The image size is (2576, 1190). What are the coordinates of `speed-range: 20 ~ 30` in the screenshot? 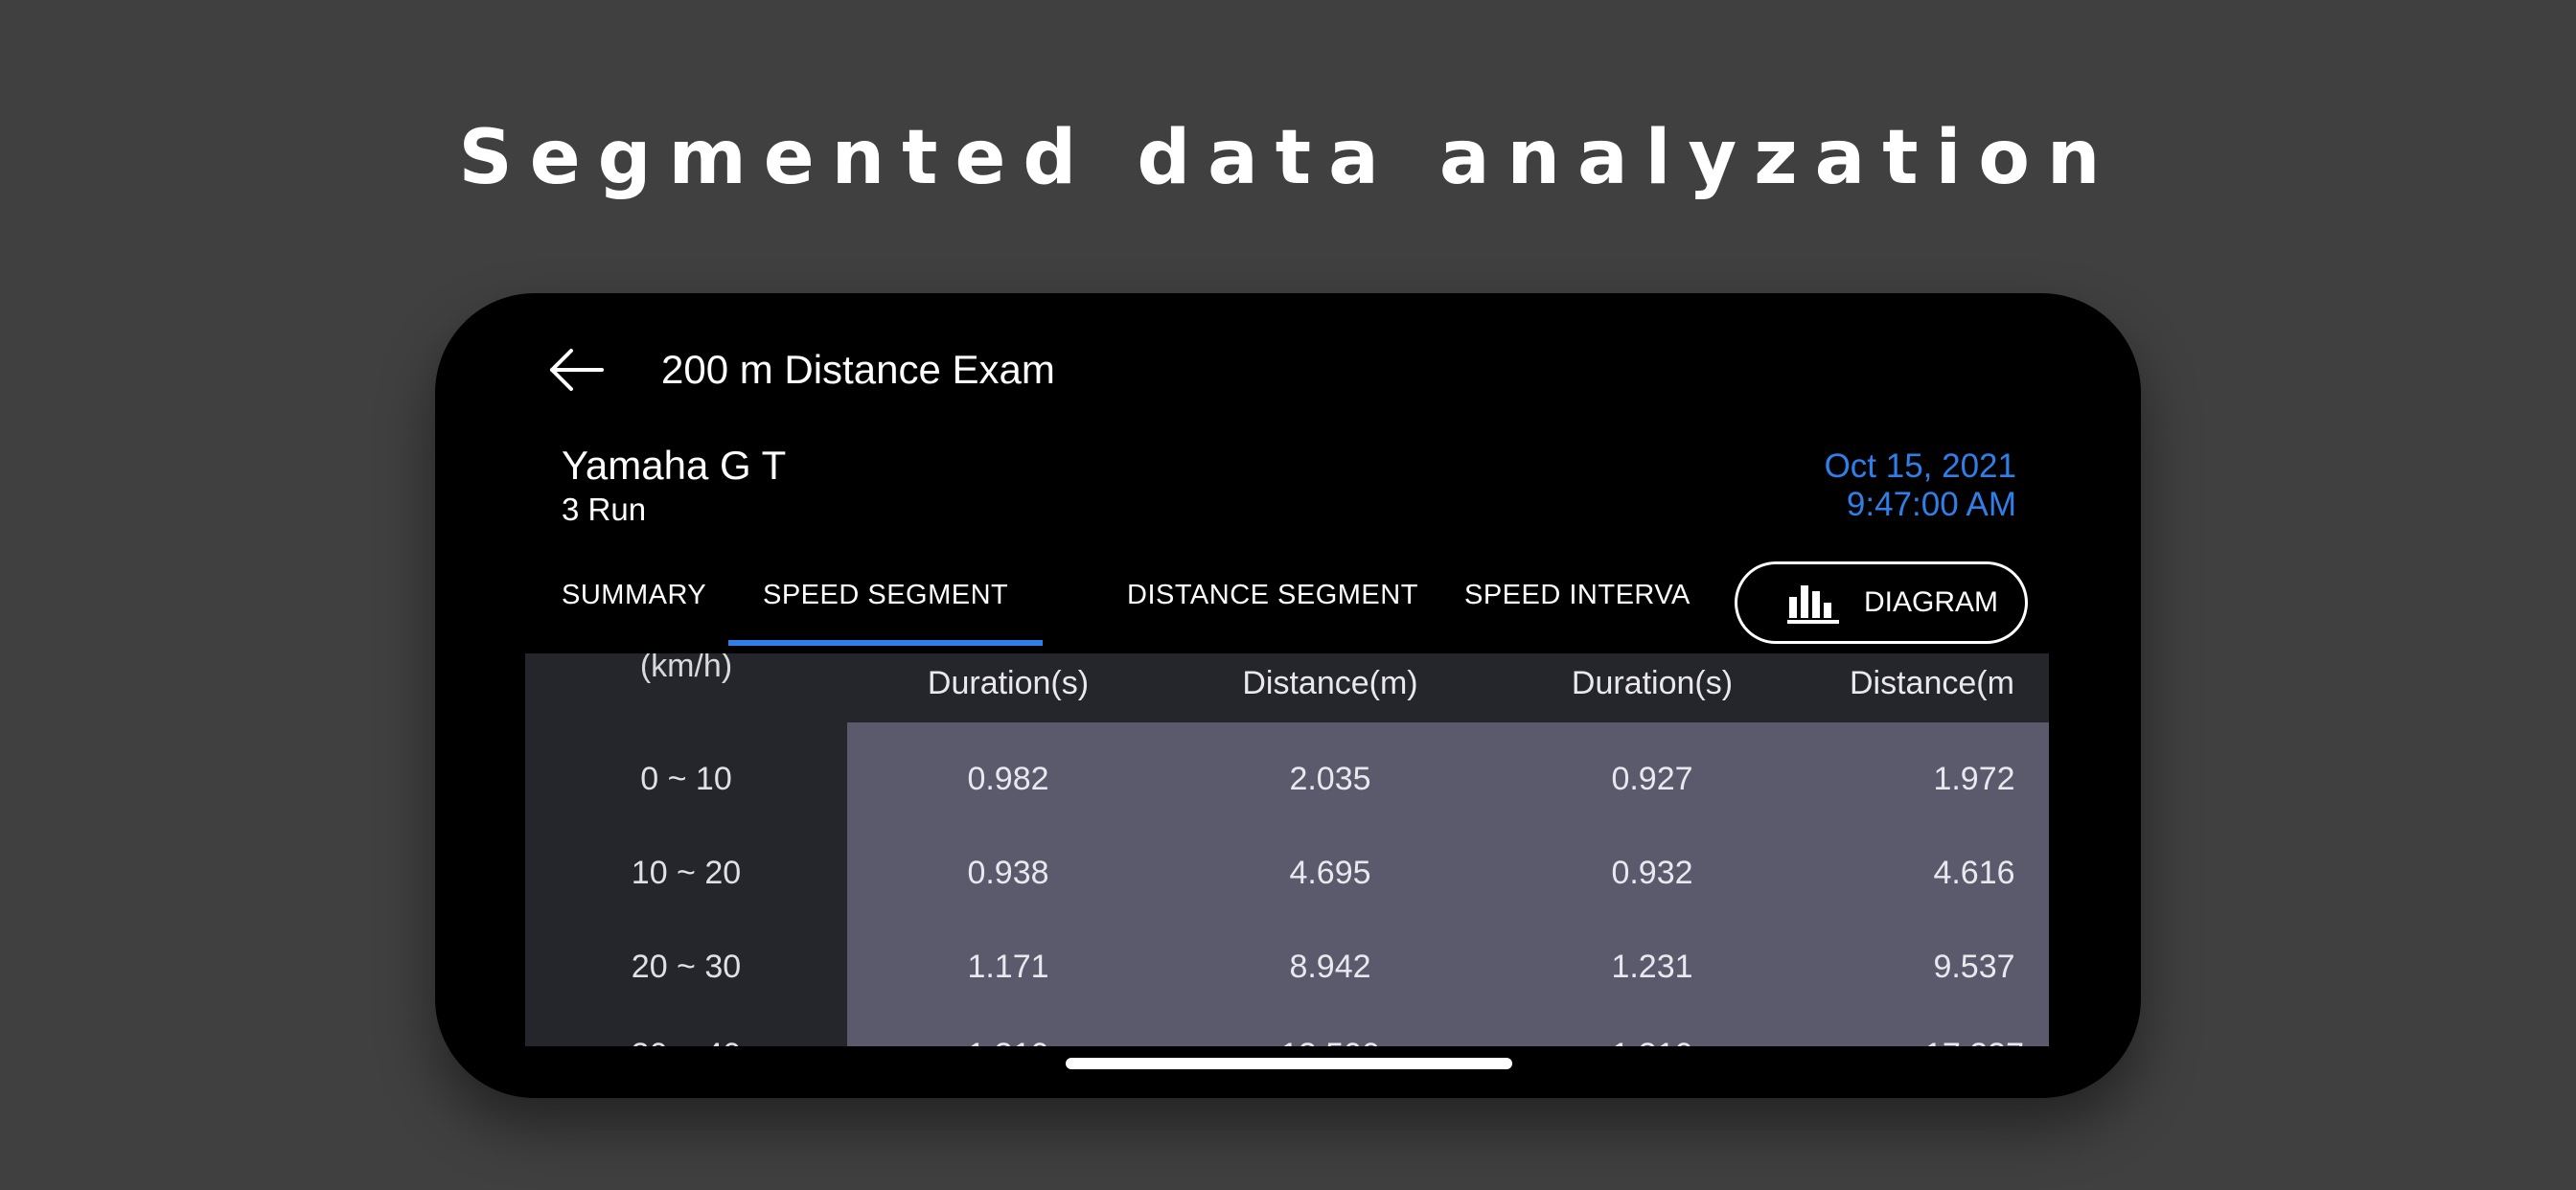 It's located at (686, 967).